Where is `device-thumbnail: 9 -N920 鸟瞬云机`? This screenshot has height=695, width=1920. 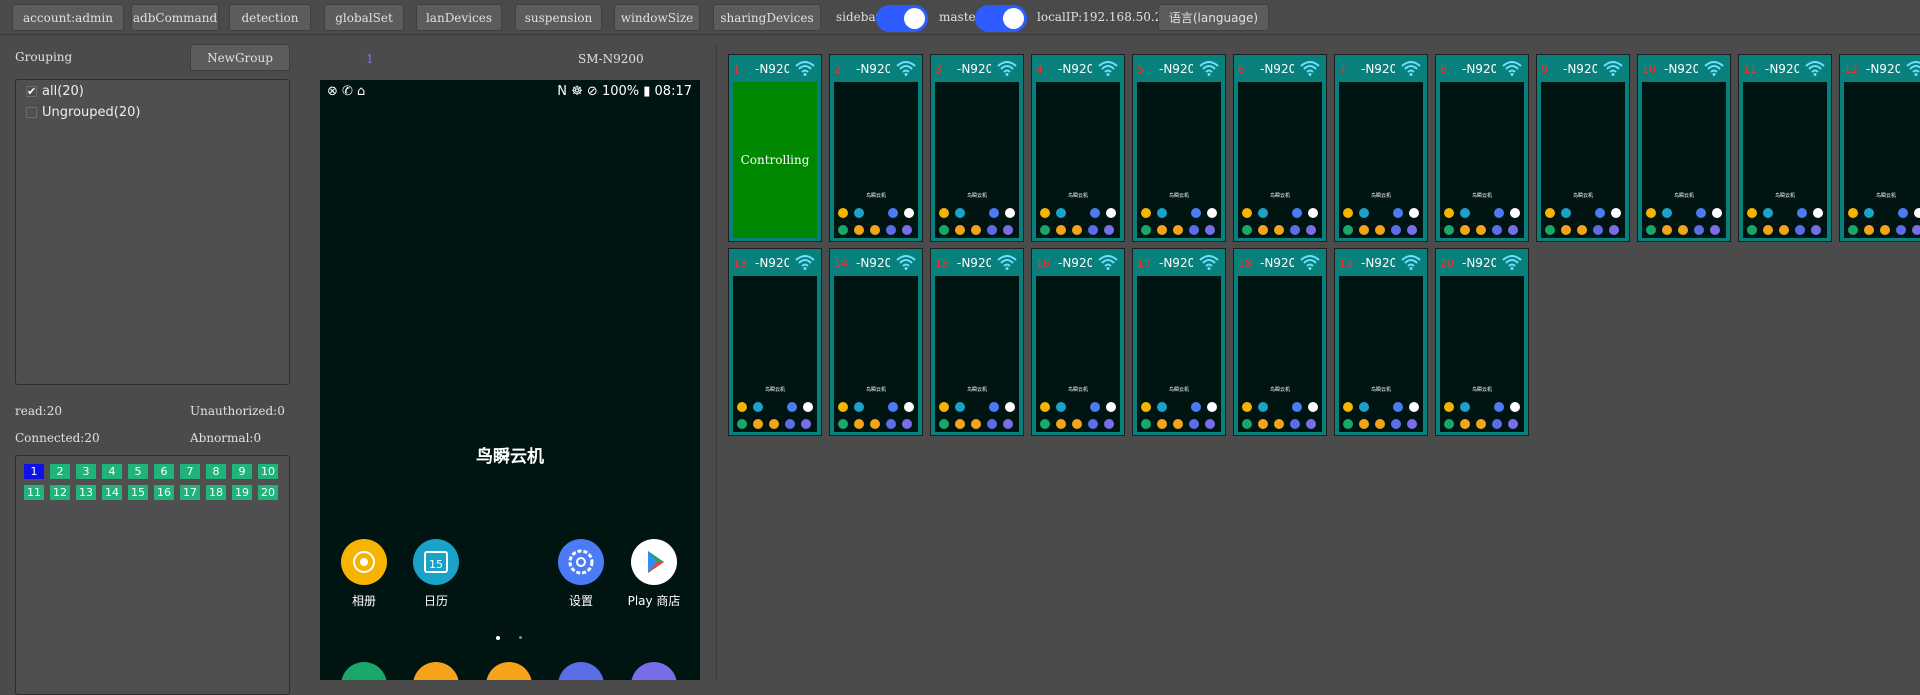 device-thumbnail: 9 -N920 鸟瞬云机 is located at coordinates (1583, 148).